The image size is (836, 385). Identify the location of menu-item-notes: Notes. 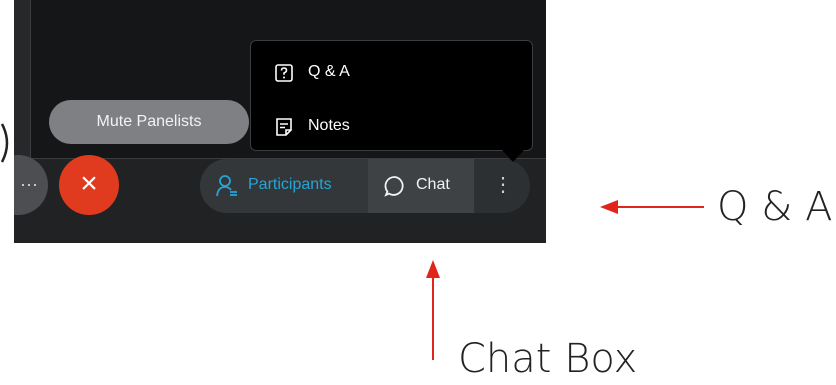
(391, 127).